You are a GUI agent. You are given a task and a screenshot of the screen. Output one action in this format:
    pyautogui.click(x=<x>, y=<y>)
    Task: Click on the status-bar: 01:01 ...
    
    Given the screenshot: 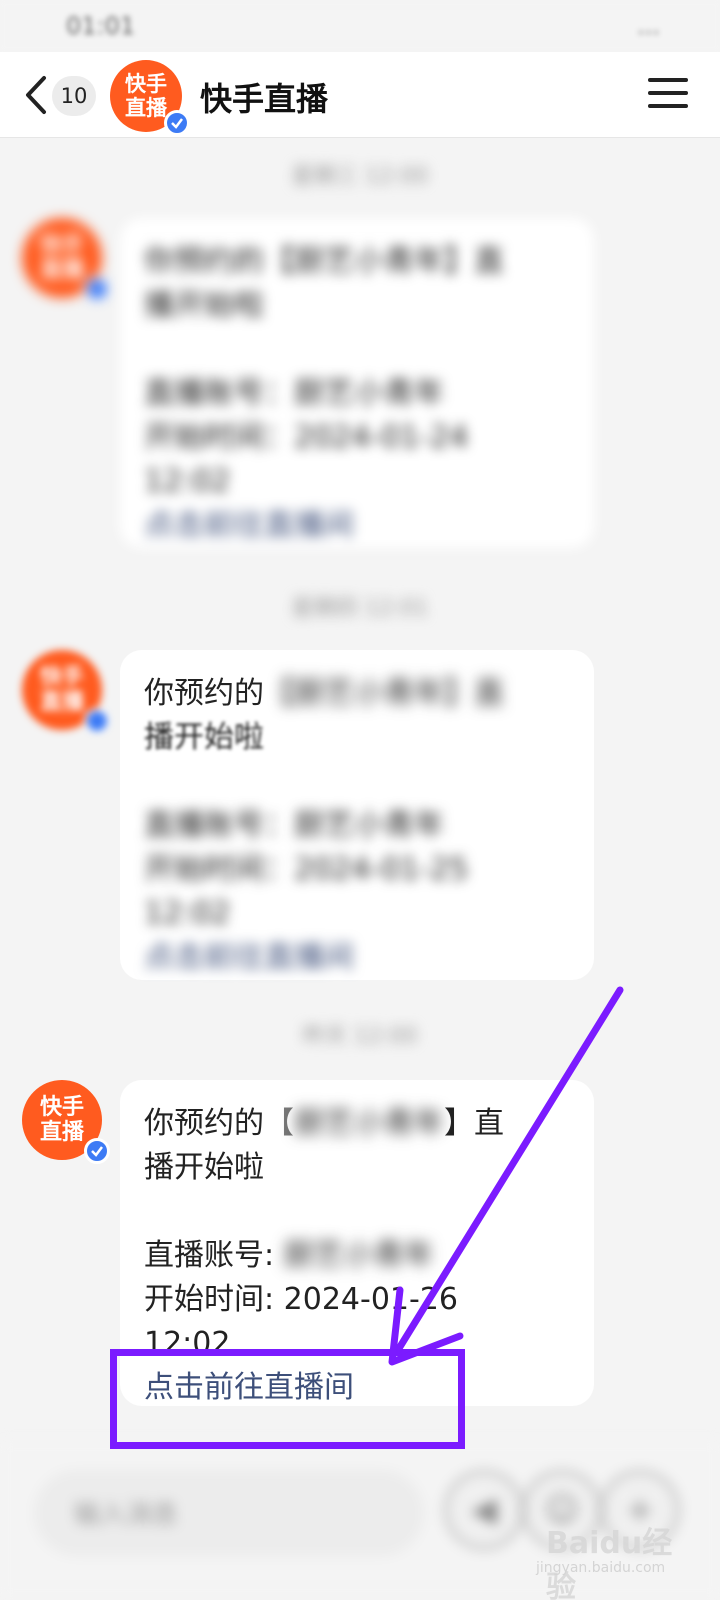 What is the action you would take?
    pyautogui.click(x=360, y=26)
    